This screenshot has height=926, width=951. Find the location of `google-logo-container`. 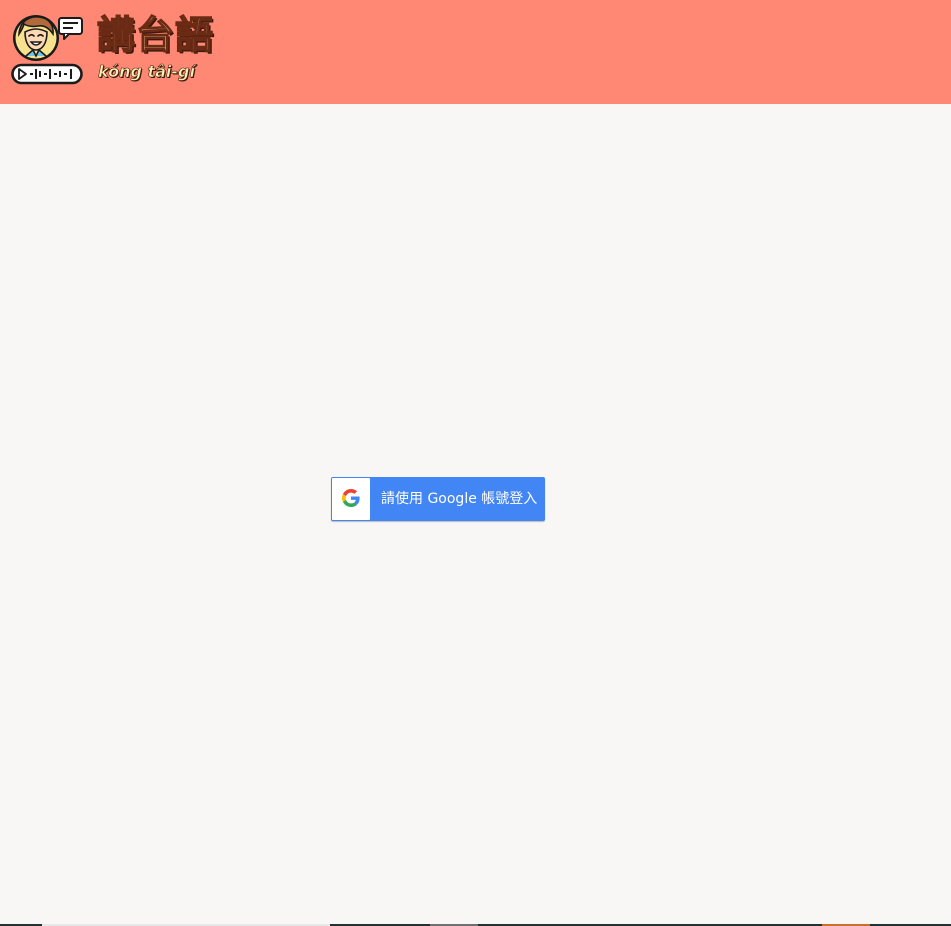

google-logo-container is located at coordinates (351, 499).